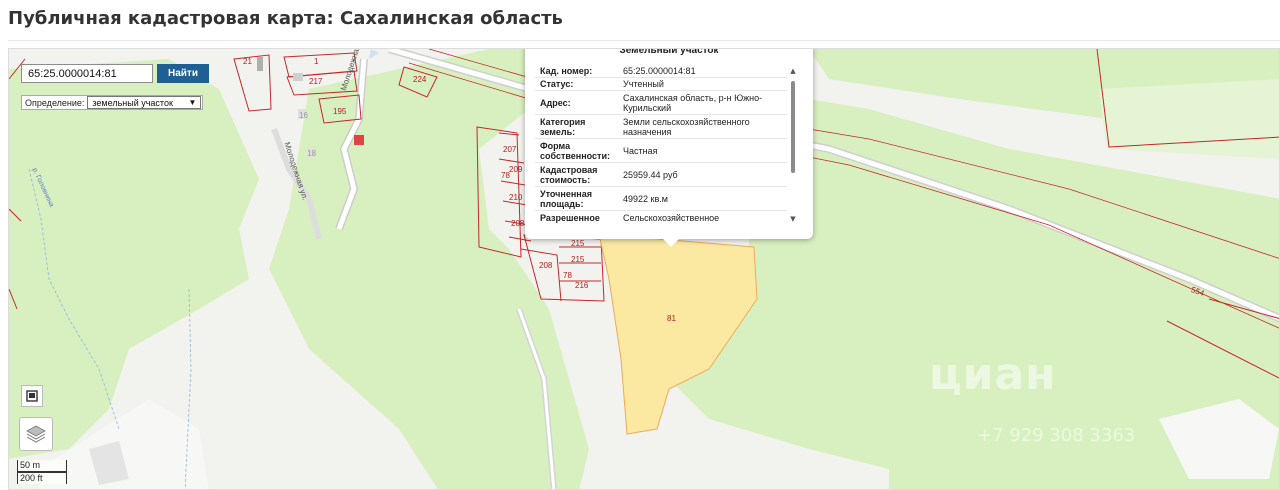  I want to click on definition-value: земельный участок, so click(132, 102).